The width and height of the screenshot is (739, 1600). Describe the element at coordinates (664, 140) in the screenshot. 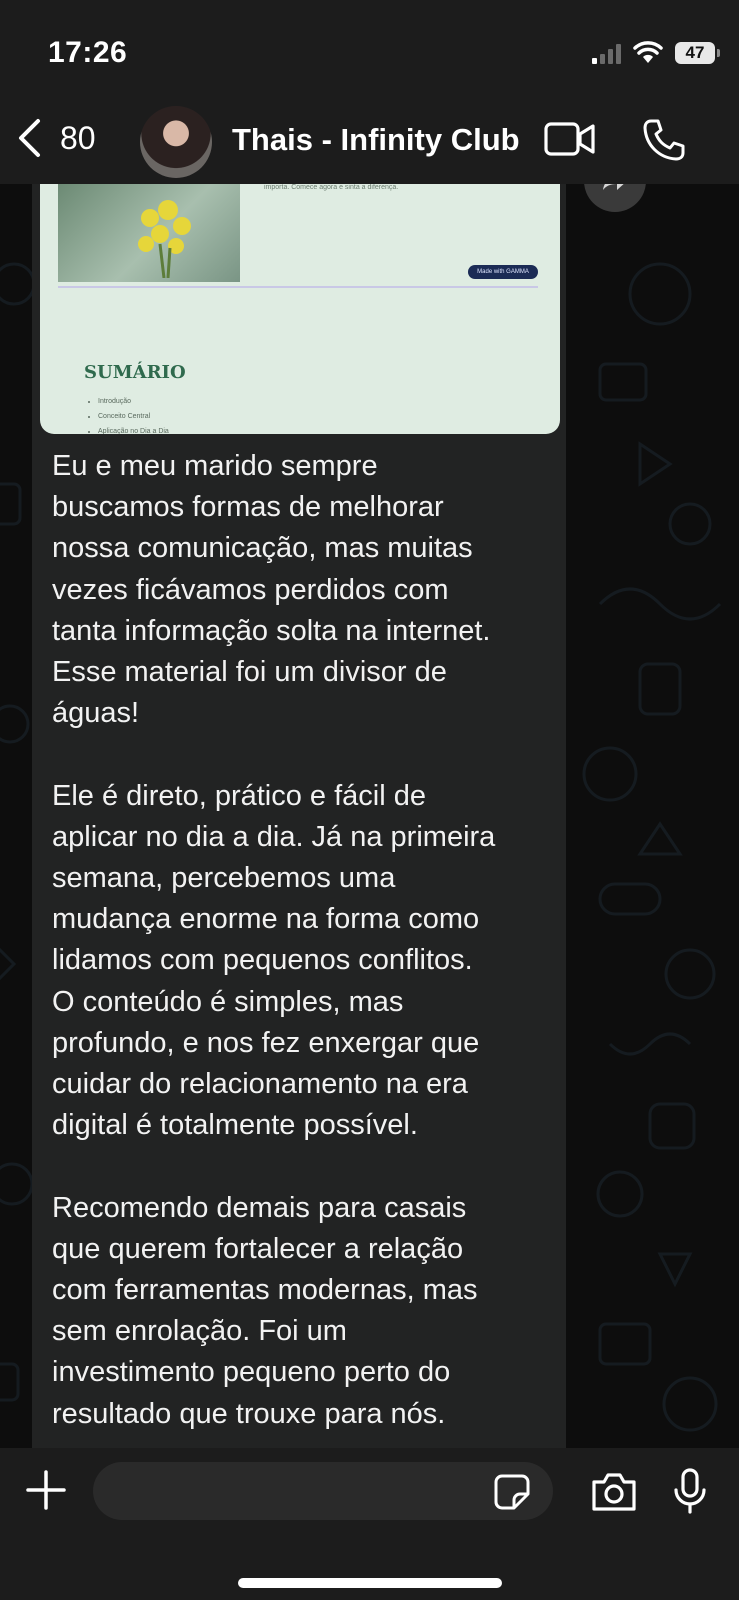

I see `phone-icon` at that location.